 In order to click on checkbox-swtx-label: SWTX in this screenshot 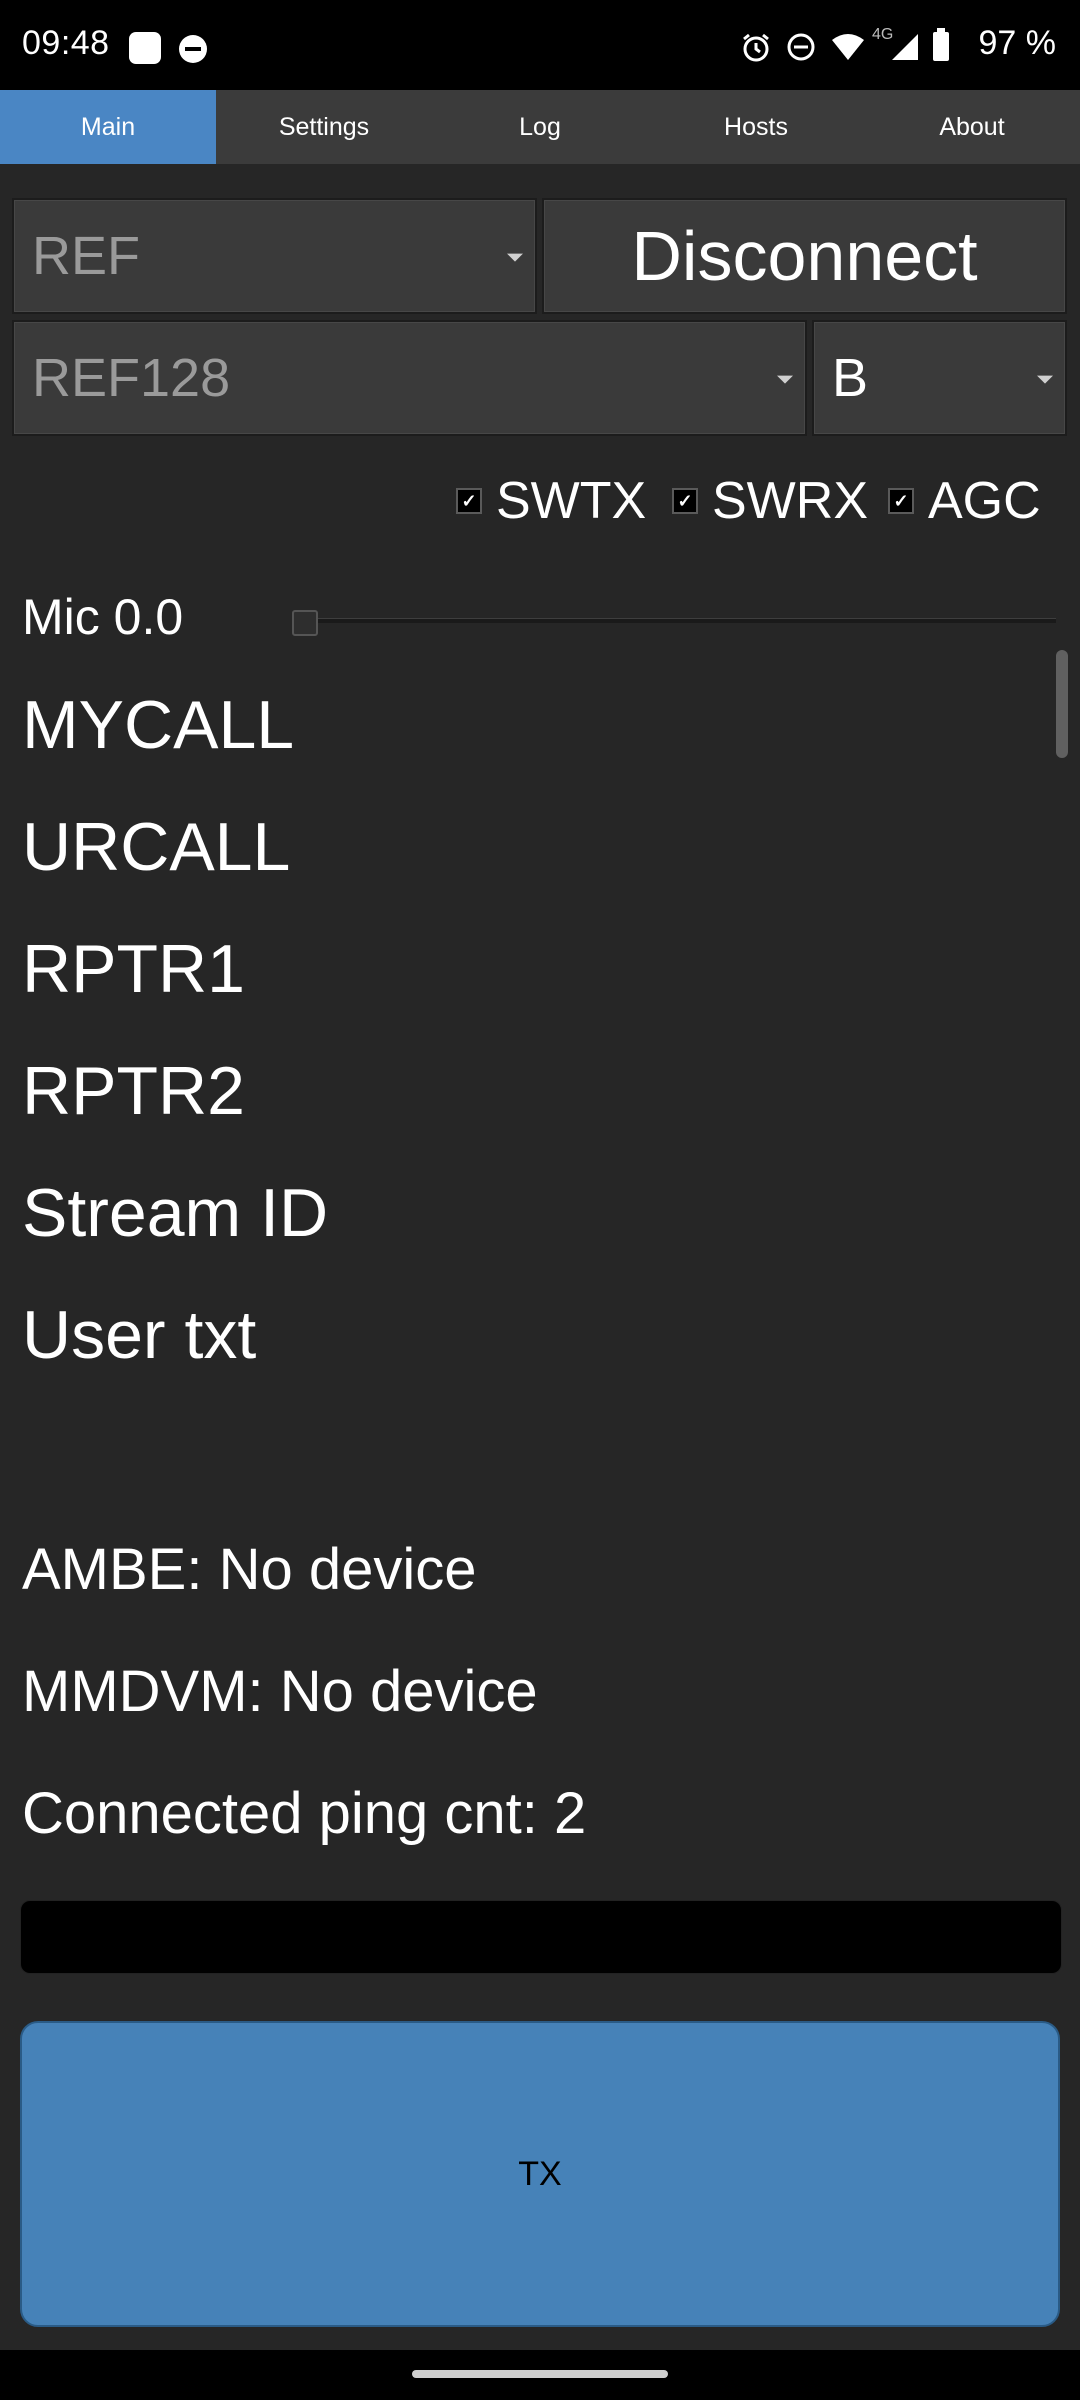, I will do `click(571, 501)`.